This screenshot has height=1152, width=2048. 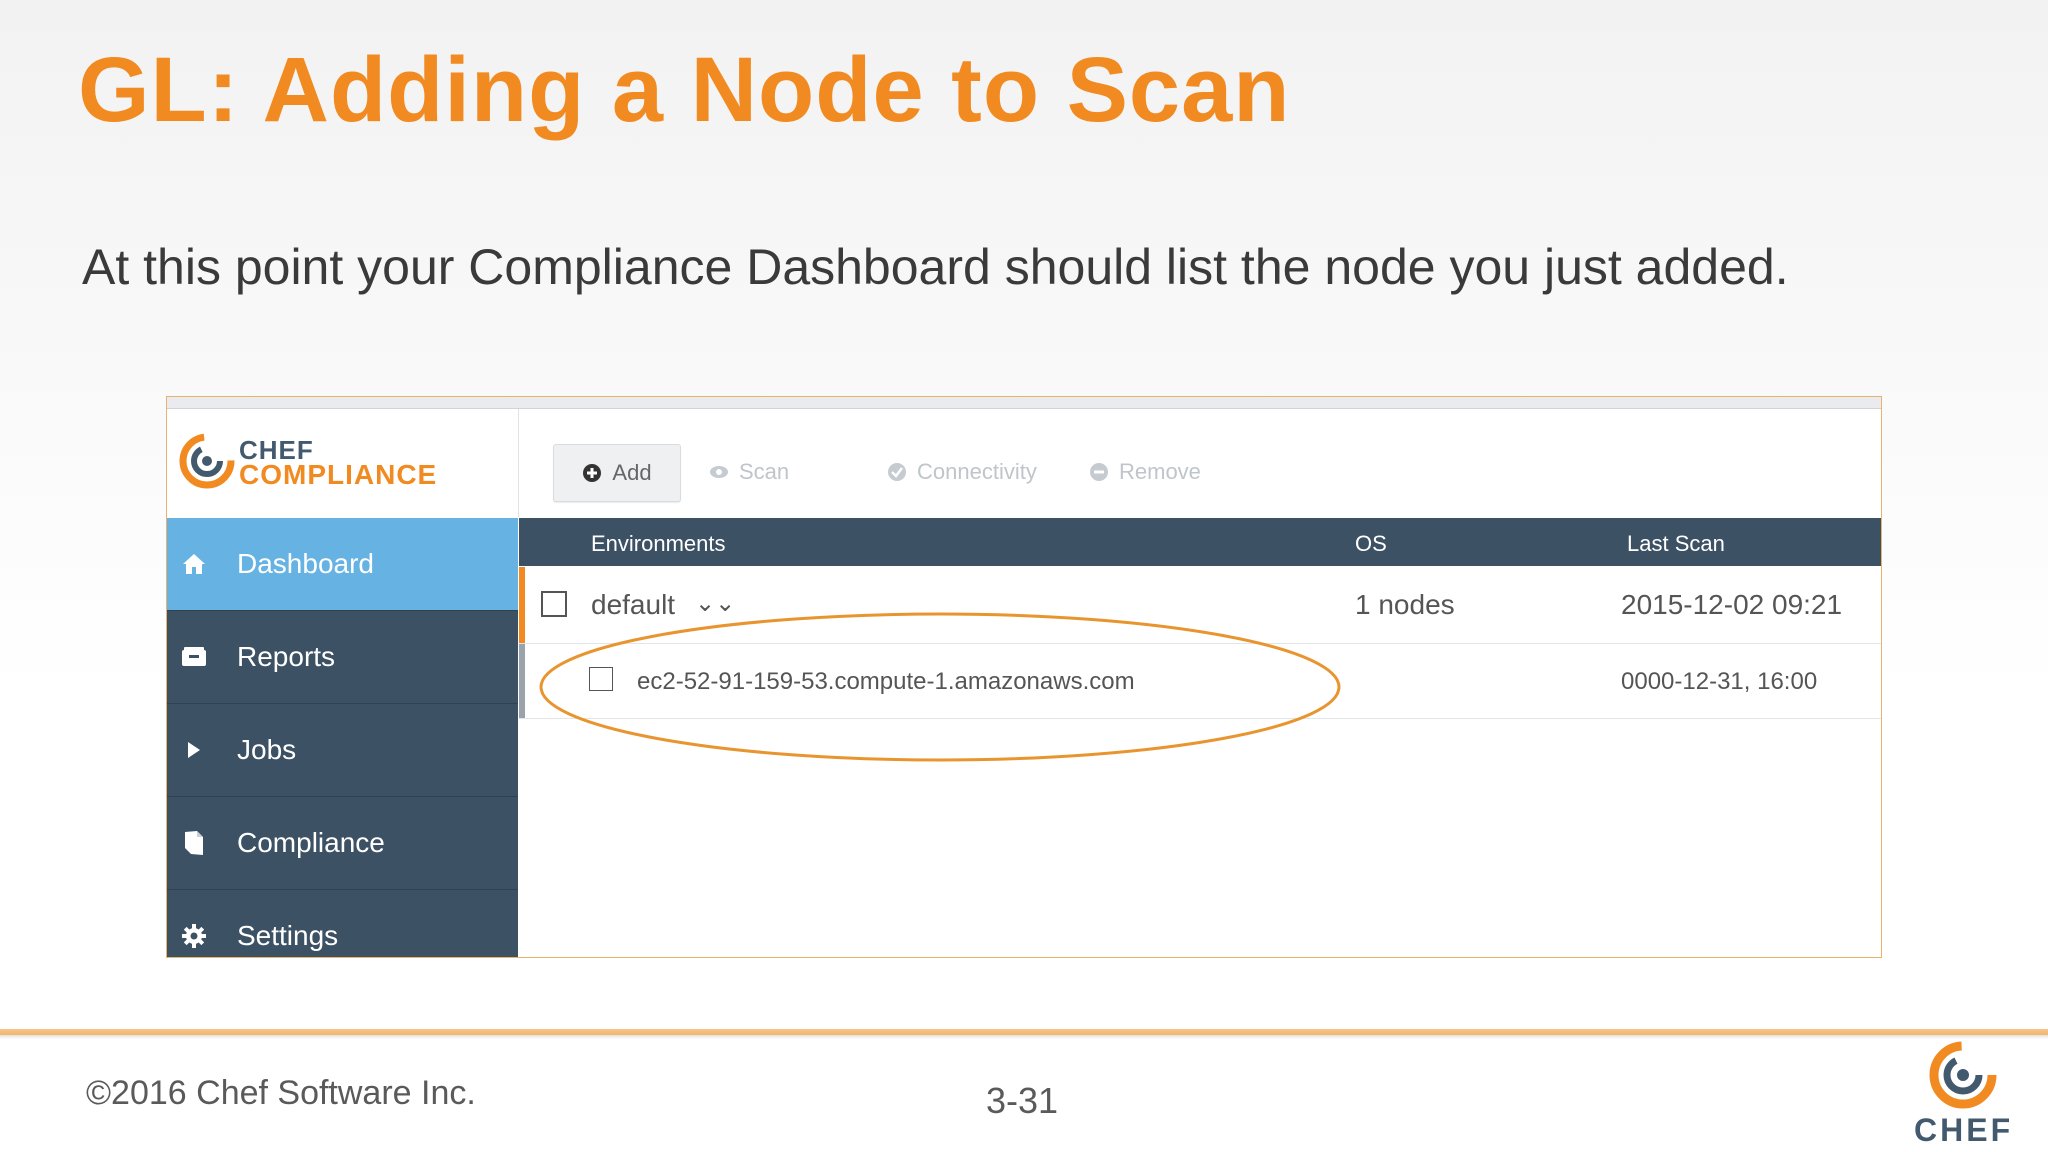 I want to click on scan-button-label: Scan, so click(x=764, y=471).